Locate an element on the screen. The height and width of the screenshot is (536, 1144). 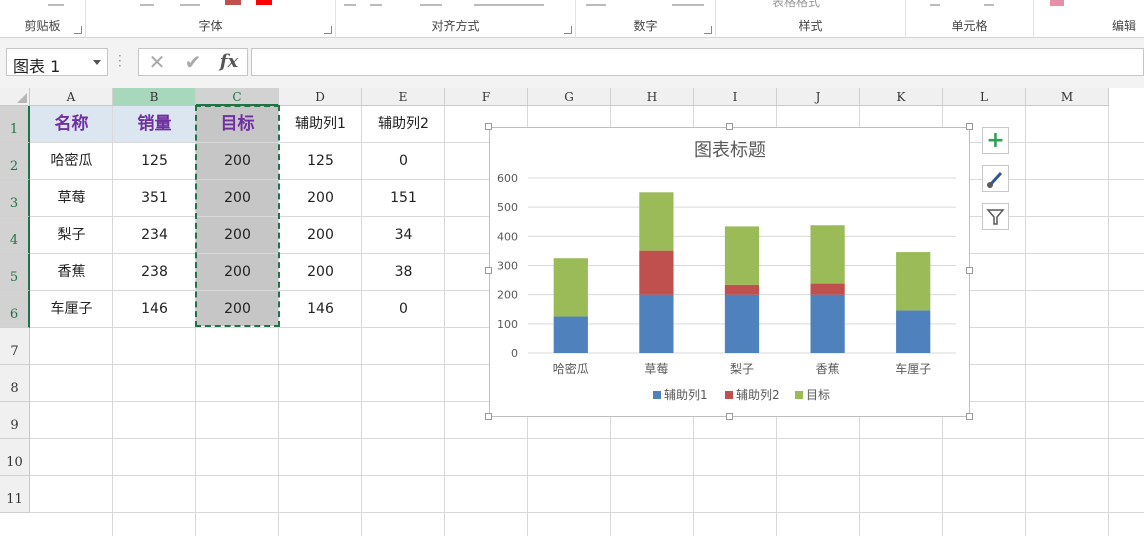
enter-icon: ✔ is located at coordinates (193, 62).